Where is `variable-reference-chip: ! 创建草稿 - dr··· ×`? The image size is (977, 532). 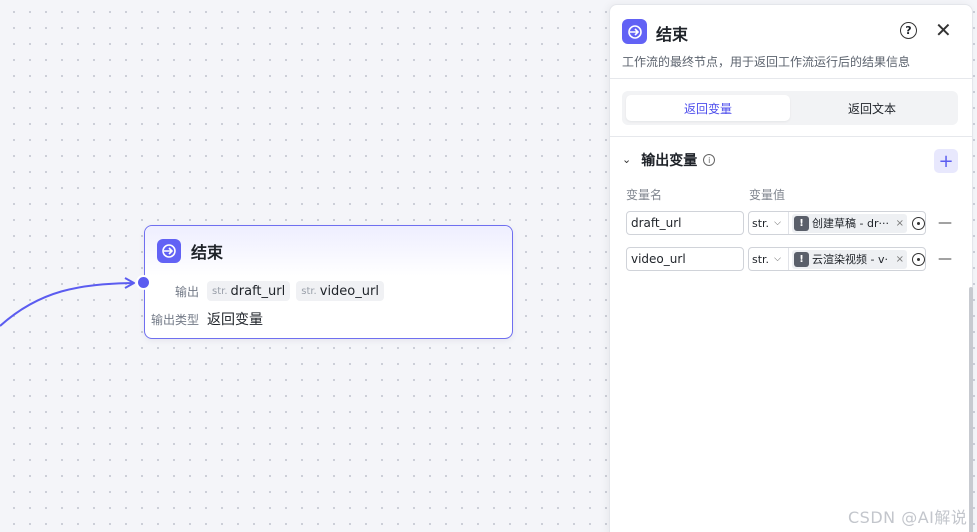
variable-reference-chip: ! 创建草稿 - dr··· × is located at coordinates (849, 223).